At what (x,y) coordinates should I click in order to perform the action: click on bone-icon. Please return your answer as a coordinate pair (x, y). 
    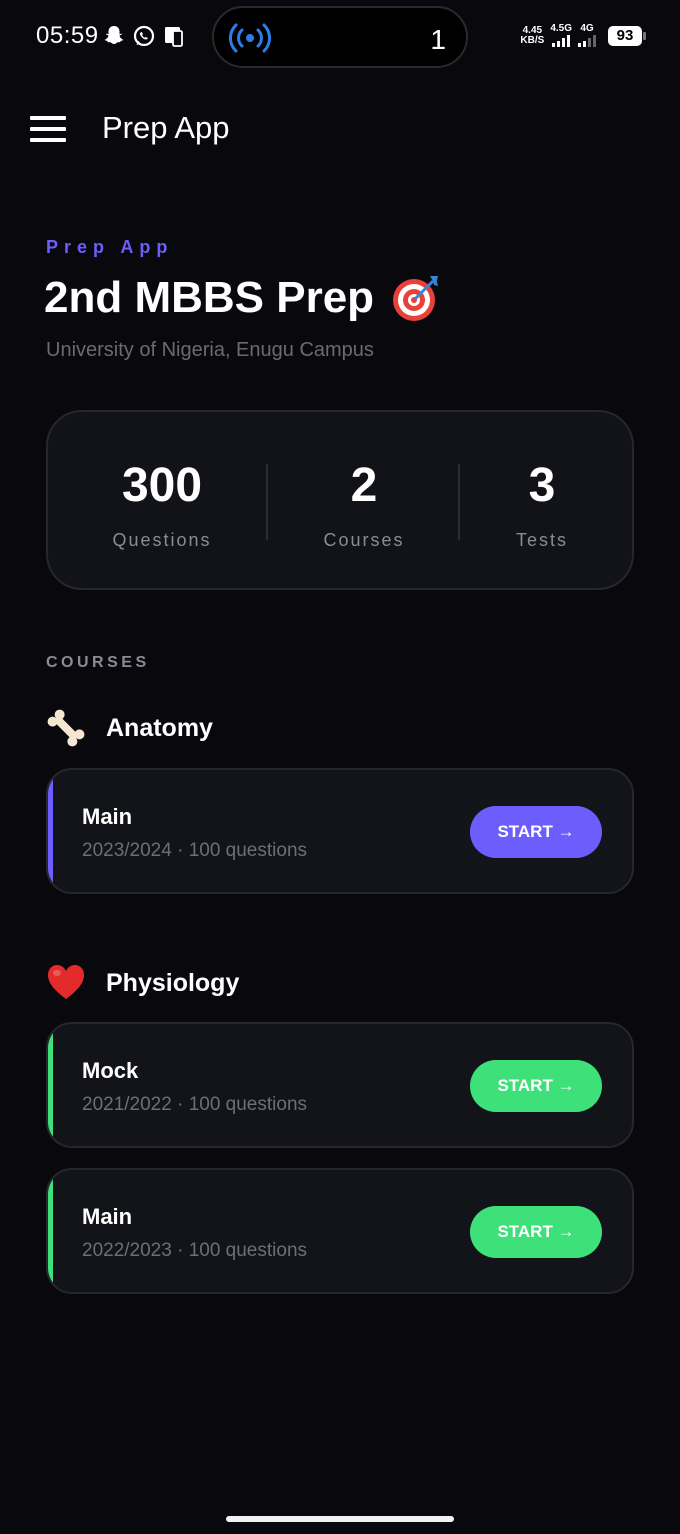
    Looking at the image, I should click on (66, 728).